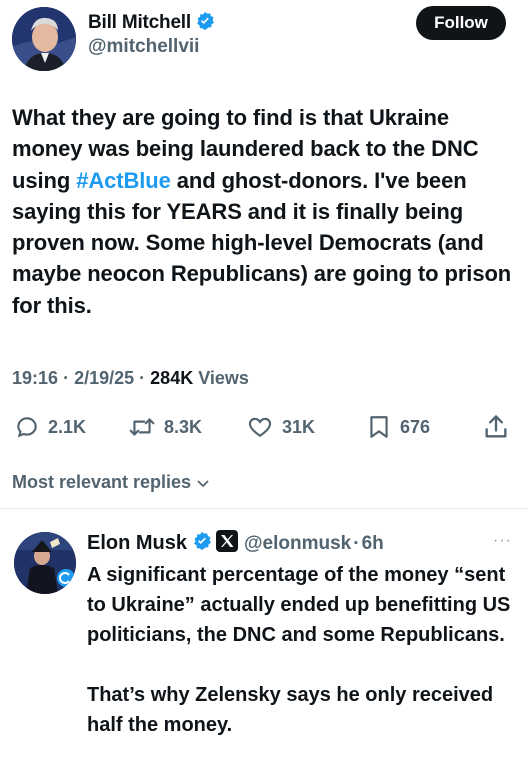  I want to click on author-avatar, so click(44, 39).